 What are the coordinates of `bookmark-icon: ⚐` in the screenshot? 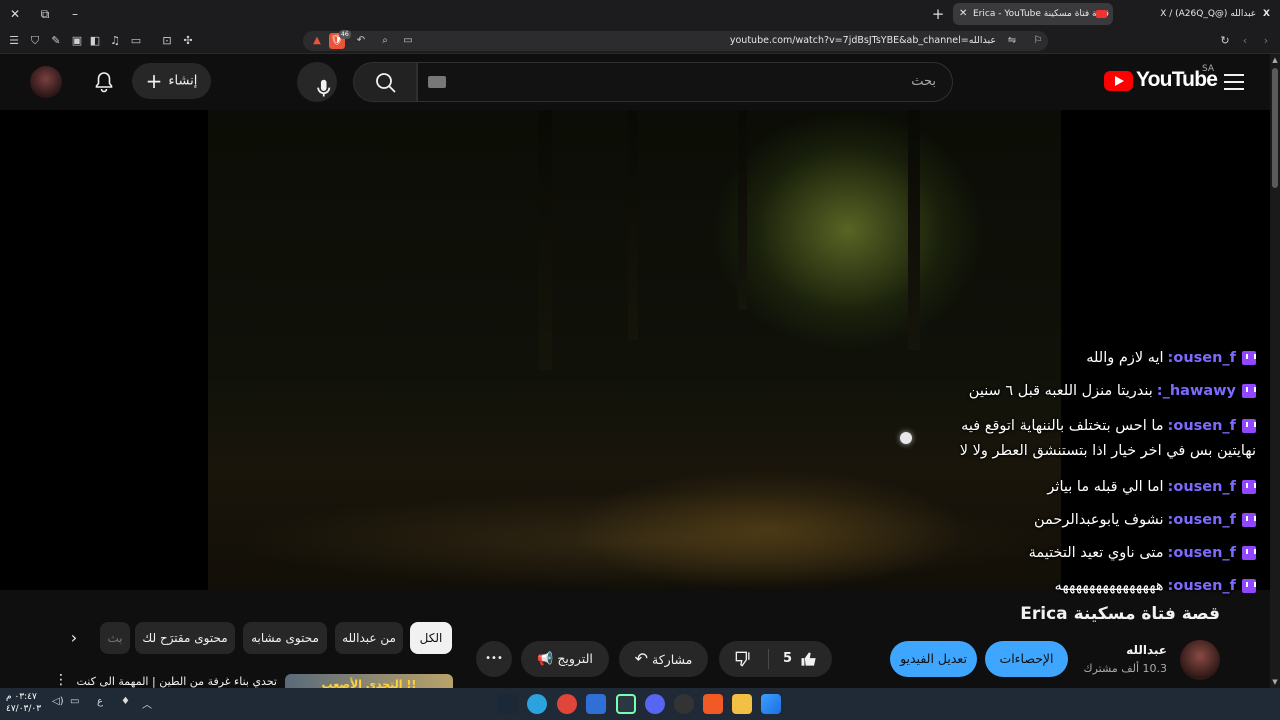 It's located at (1038, 41).